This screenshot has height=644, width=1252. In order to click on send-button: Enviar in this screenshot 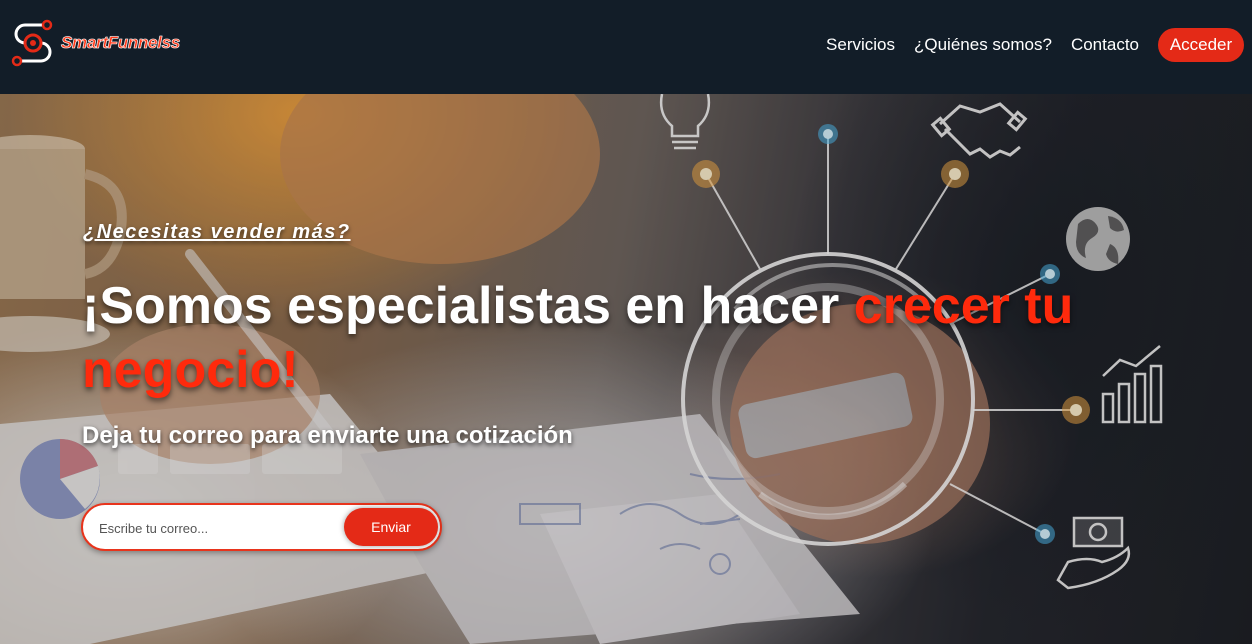, I will do `click(391, 527)`.